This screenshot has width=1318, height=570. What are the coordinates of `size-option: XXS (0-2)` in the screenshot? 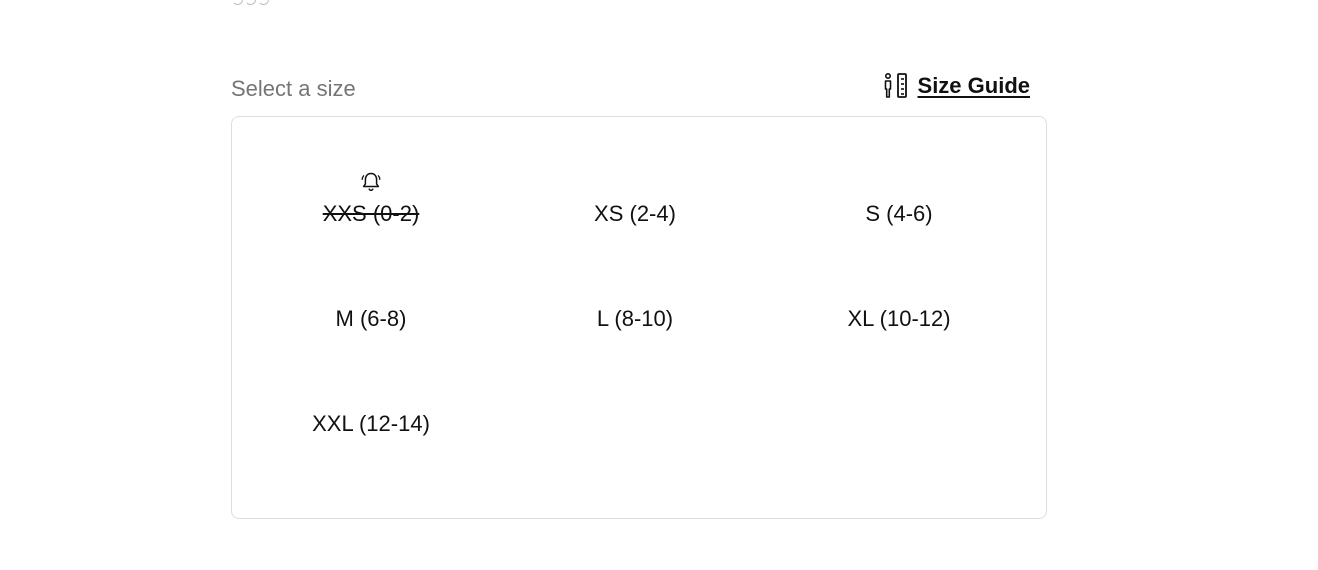 It's located at (371, 208).